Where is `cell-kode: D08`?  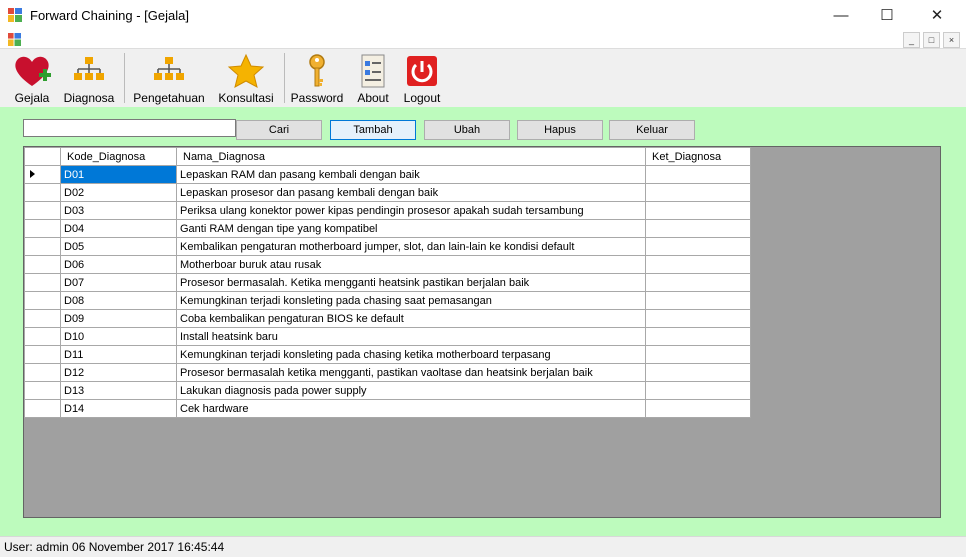 cell-kode: D08 is located at coordinates (118, 300).